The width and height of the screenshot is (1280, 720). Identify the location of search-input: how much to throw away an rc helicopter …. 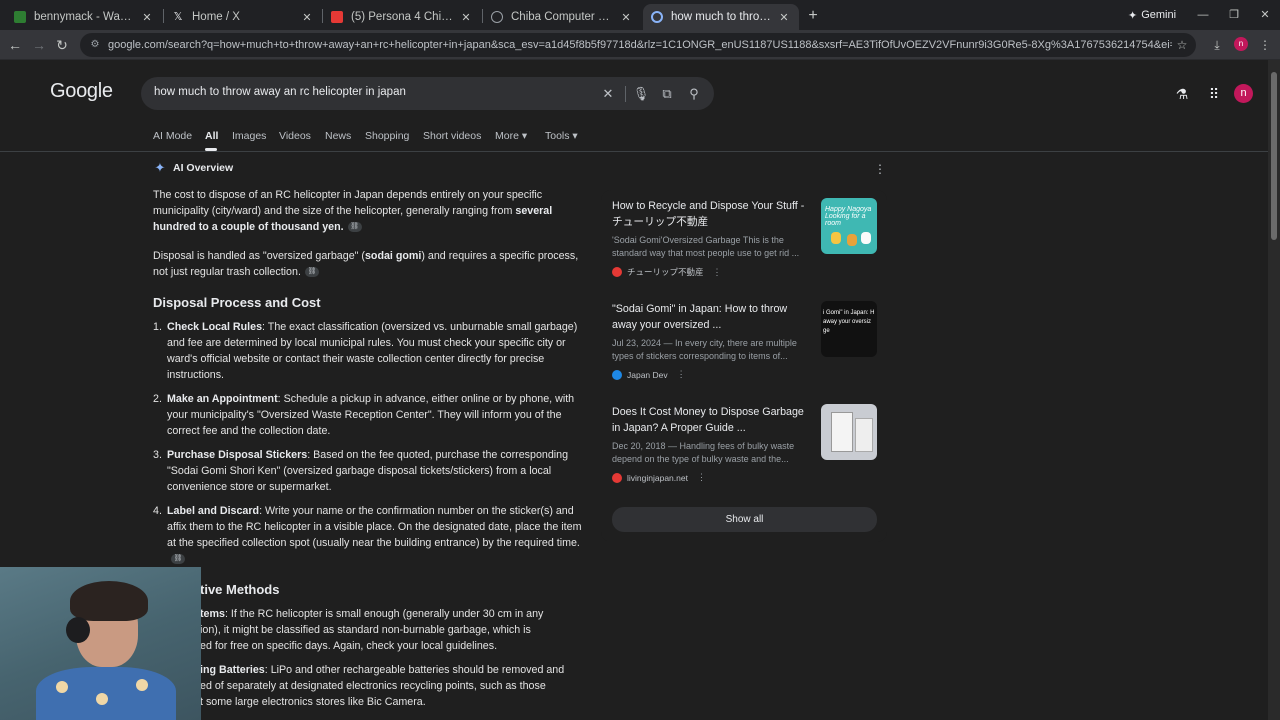
(280, 92).